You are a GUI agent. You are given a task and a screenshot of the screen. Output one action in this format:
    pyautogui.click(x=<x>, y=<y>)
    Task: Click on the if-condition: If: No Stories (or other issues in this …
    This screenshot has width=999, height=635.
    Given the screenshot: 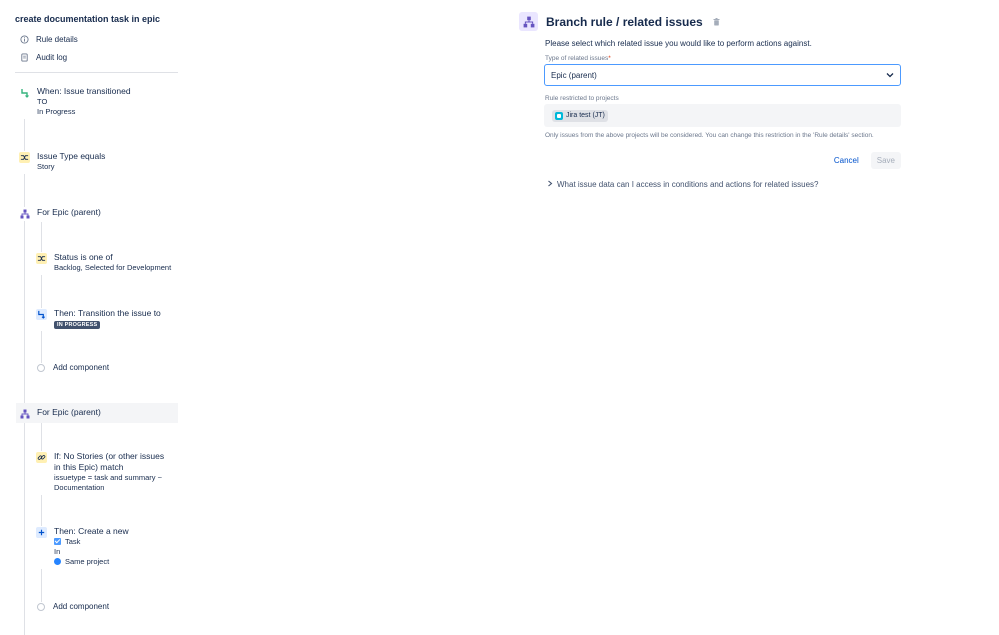 What is the action you would take?
    pyautogui.click(x=100, y=473)
    